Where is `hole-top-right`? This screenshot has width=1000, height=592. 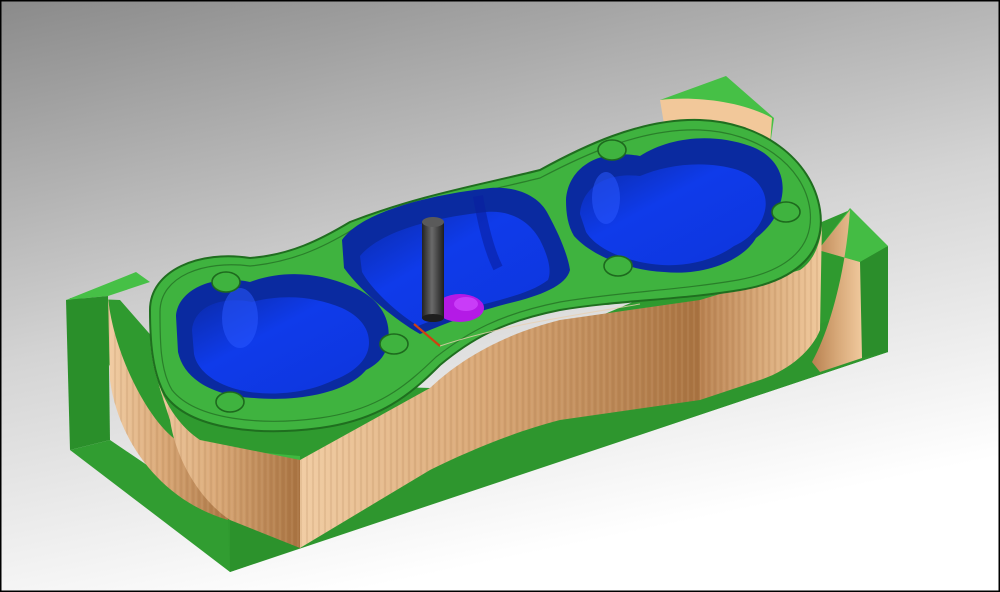
hole-top-right is located at coordinates (612, 150).